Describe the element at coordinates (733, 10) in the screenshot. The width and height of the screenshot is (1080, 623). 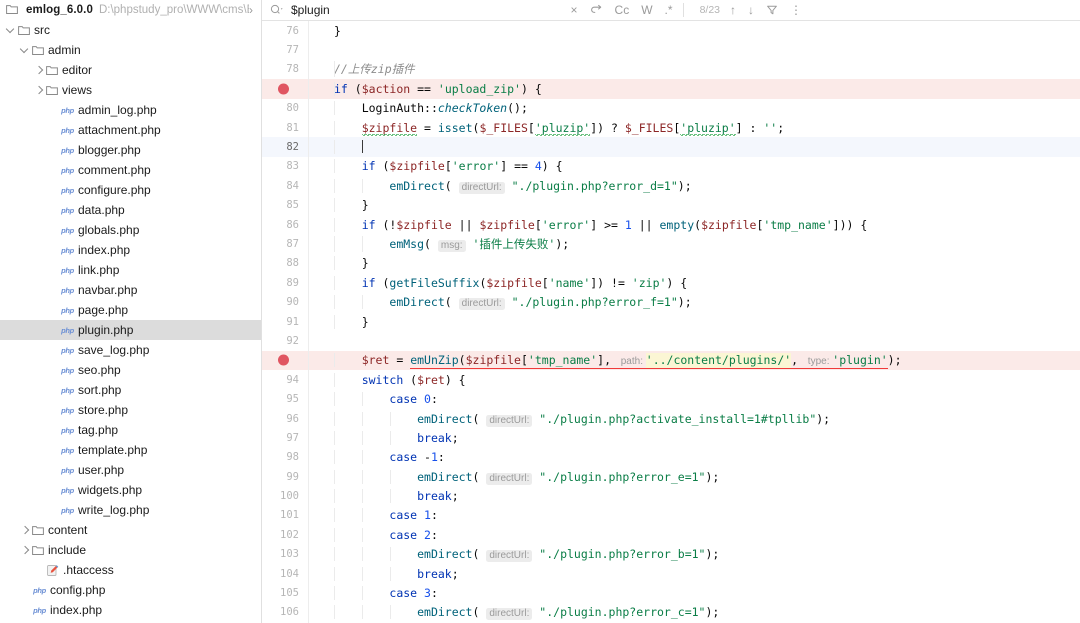
I see `prev-match-button: ↑` at that location.